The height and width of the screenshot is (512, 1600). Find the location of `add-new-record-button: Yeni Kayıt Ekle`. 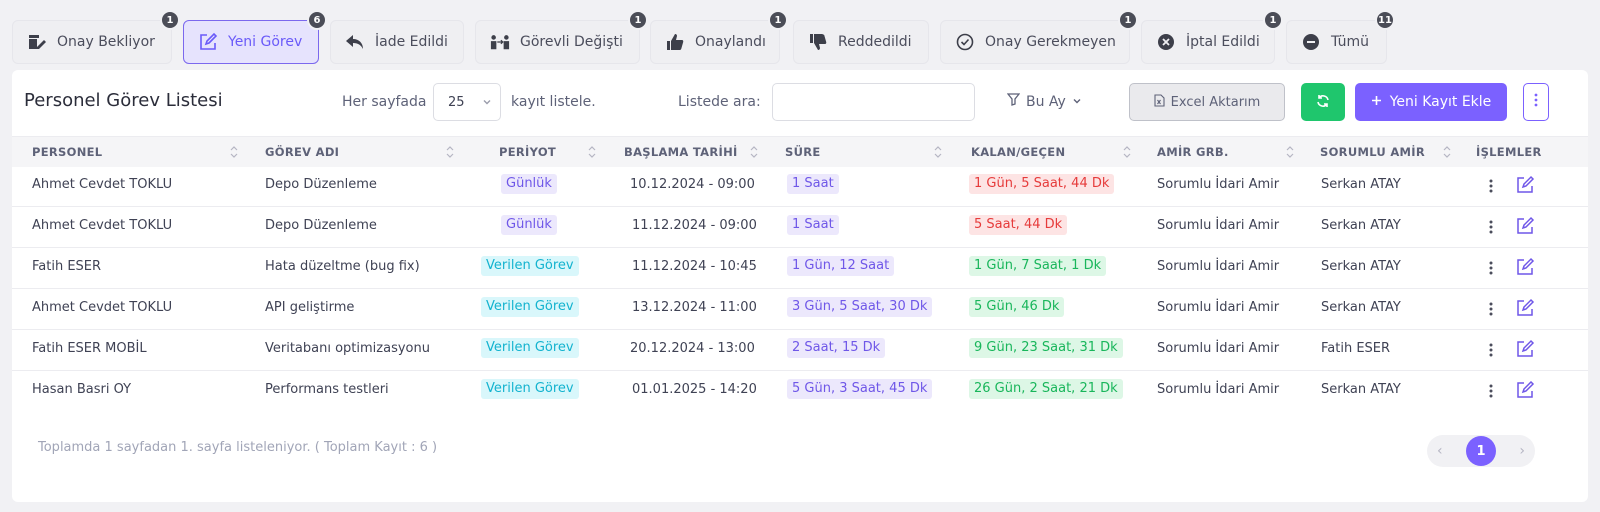

add-new-record-button: Yeni Kayıt Ekle is located at coordinates (1431, 102).